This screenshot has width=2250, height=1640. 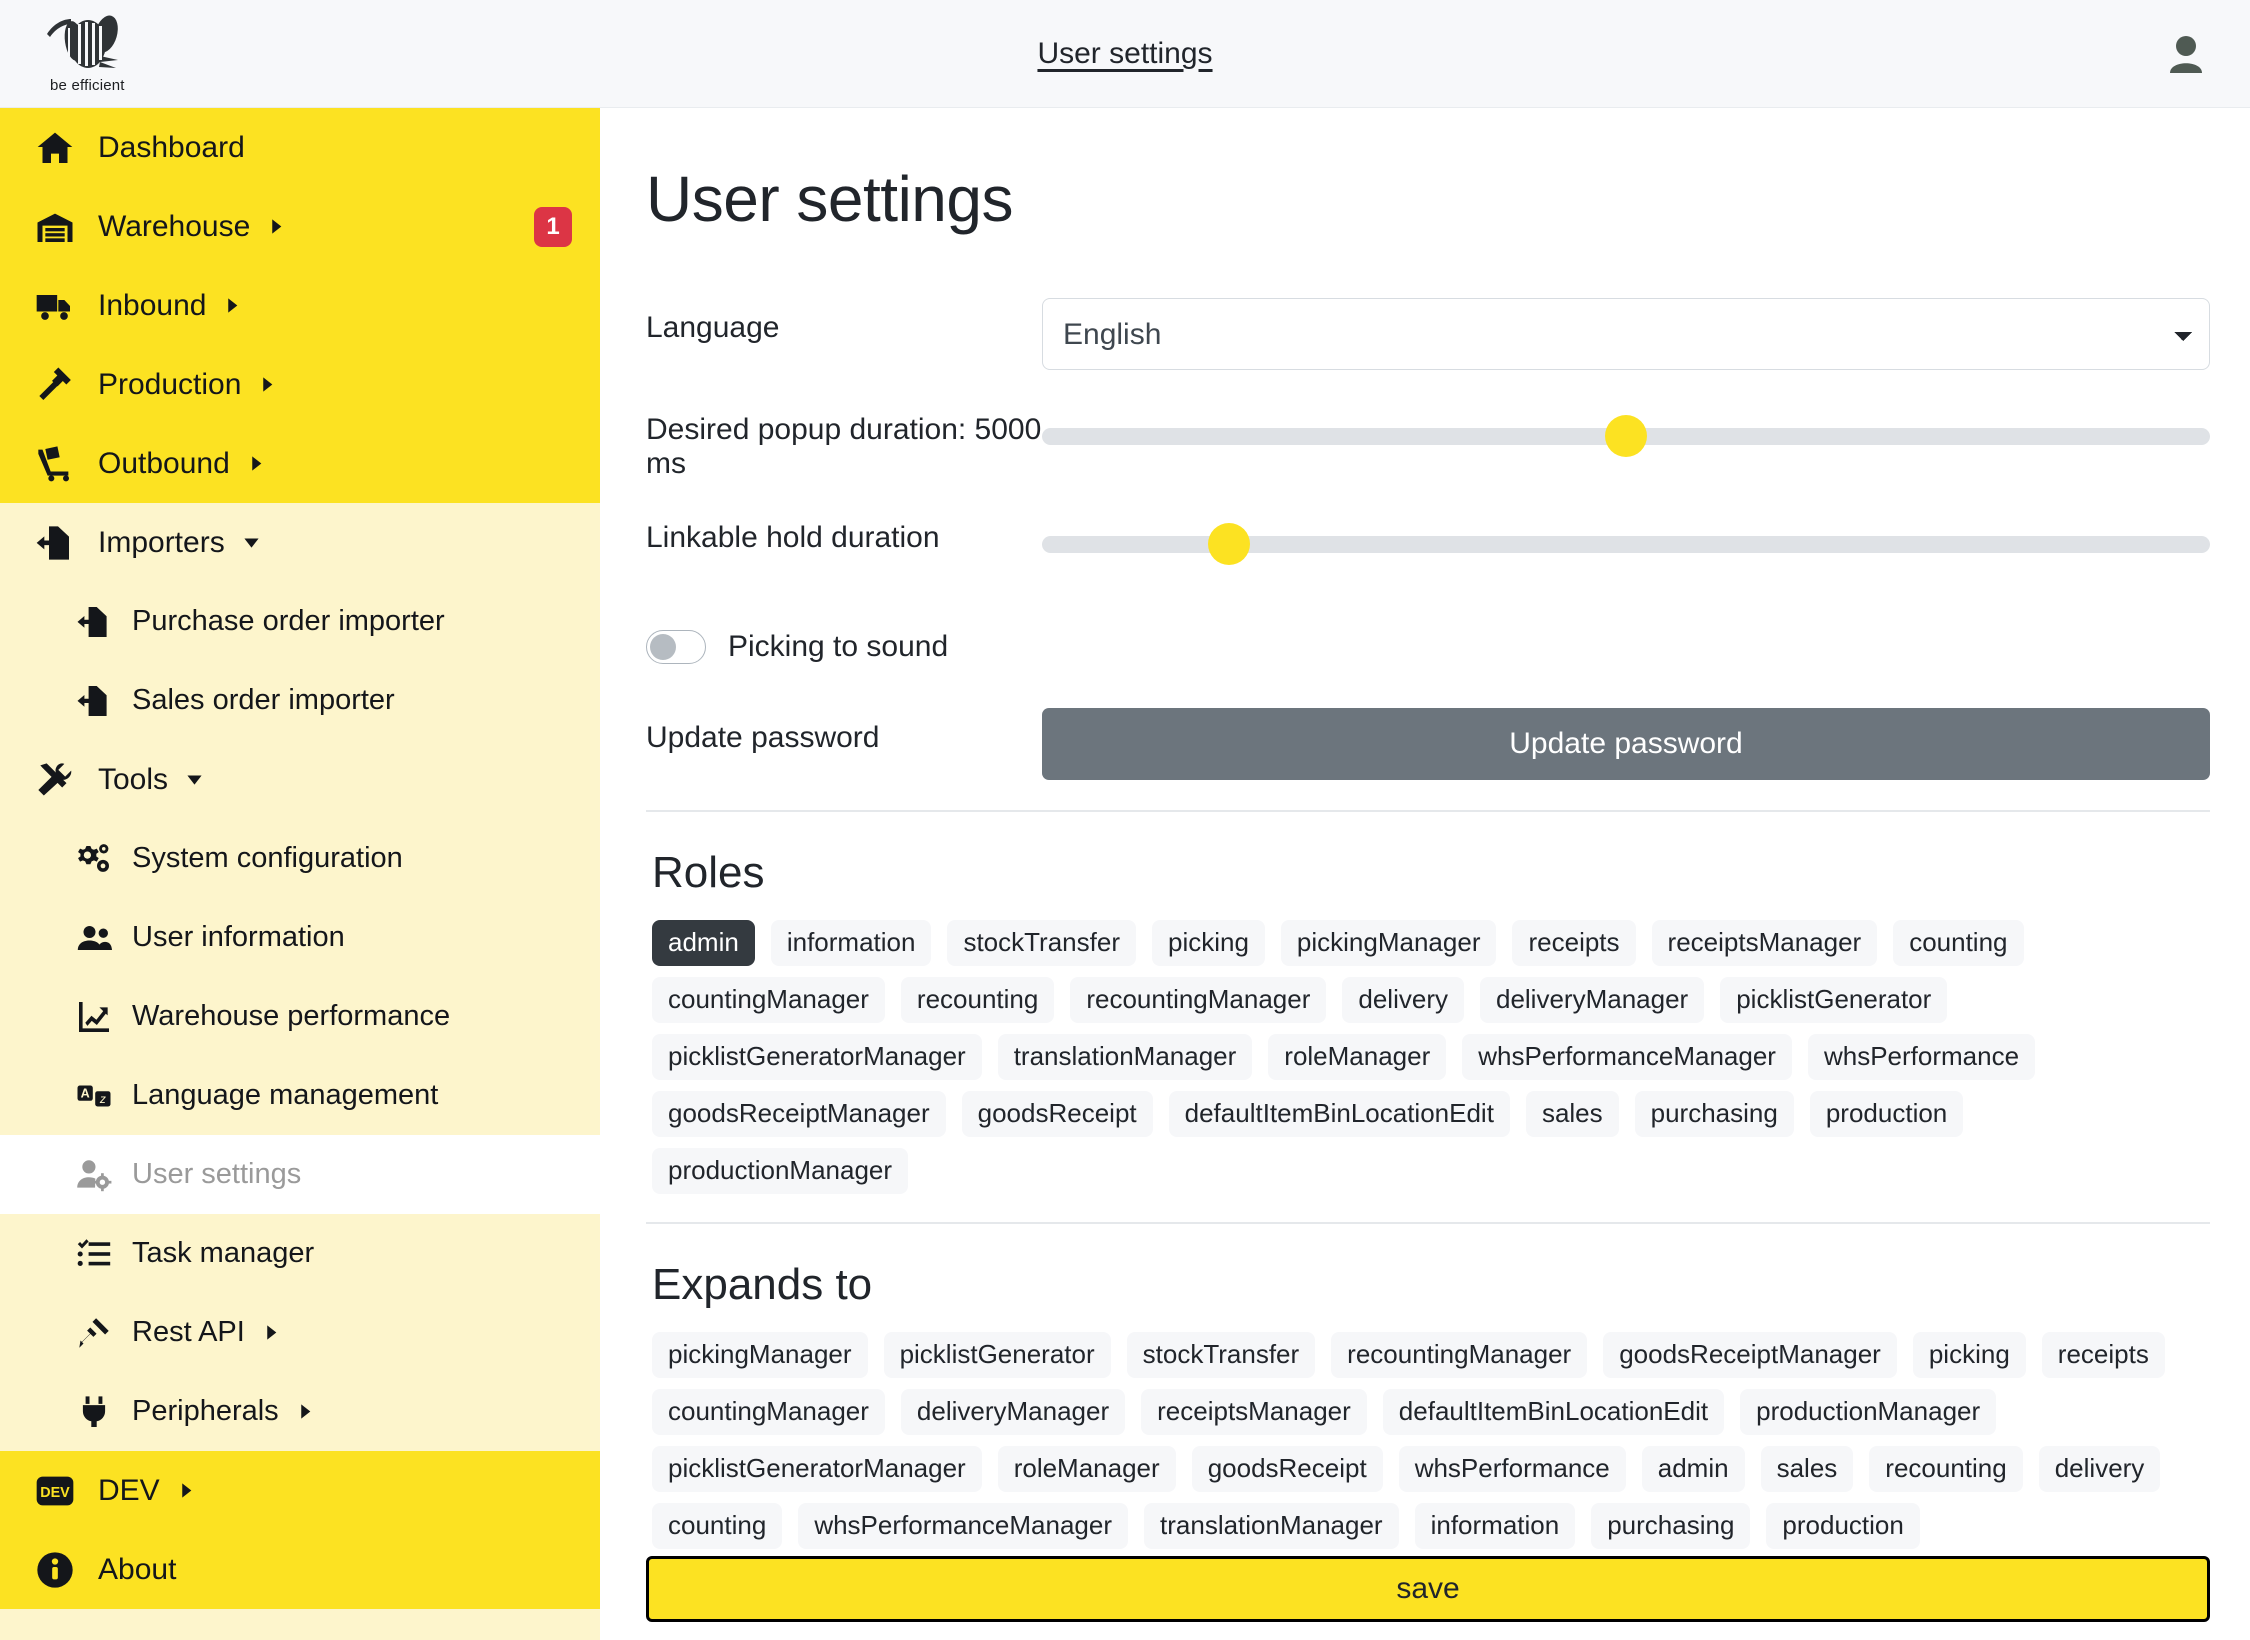 I want to click on sidebar-item-user-information: User information, so click(x=300, y=937).